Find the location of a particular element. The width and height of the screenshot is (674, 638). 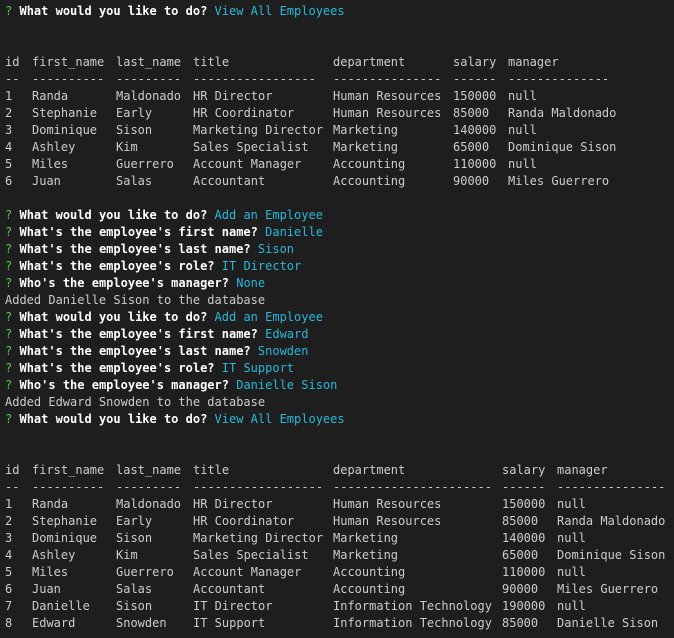

table-cell: 2 is located at coordinates (9, 113).